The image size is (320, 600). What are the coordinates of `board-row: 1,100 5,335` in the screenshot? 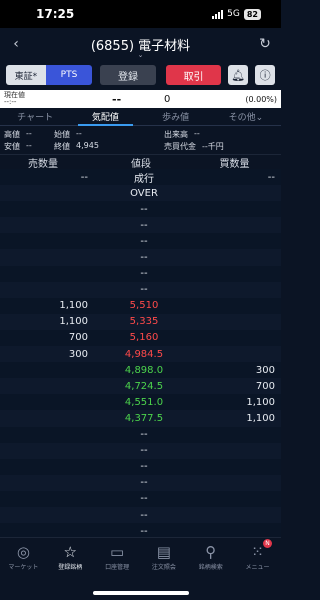 It's located at (140, 321).